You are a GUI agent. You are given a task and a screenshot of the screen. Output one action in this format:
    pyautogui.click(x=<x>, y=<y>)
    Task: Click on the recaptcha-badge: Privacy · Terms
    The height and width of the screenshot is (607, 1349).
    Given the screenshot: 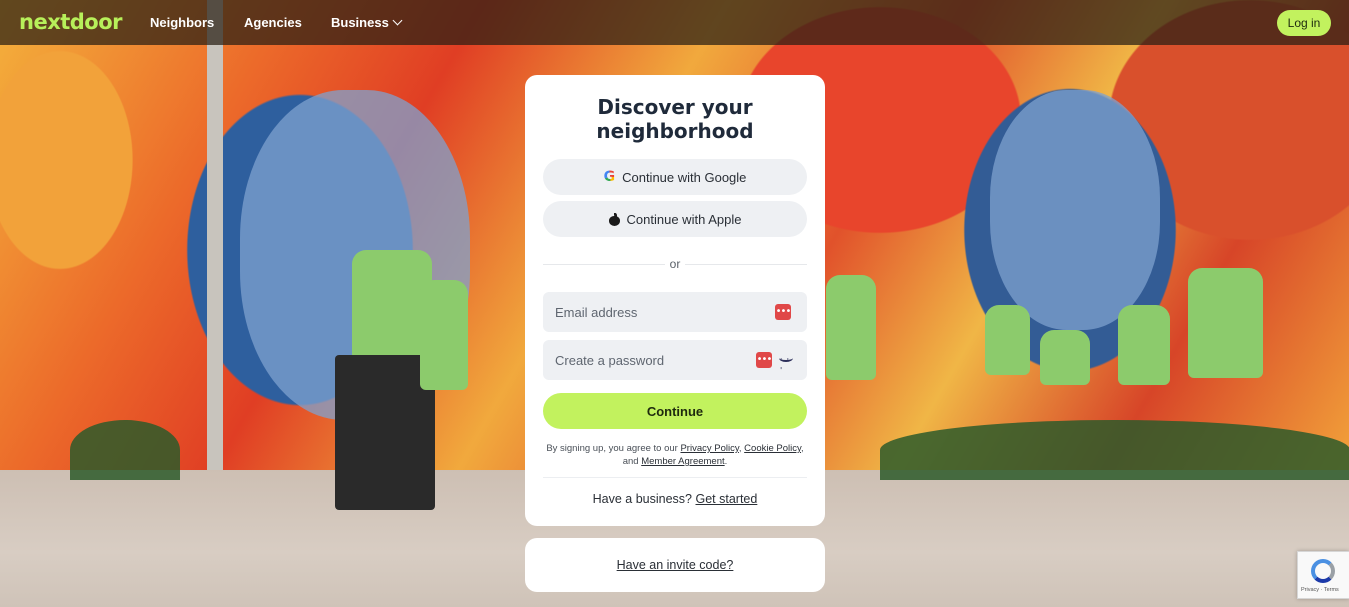 What is the action you would take?
    pyautogui.click(x=1323, y=575)
    